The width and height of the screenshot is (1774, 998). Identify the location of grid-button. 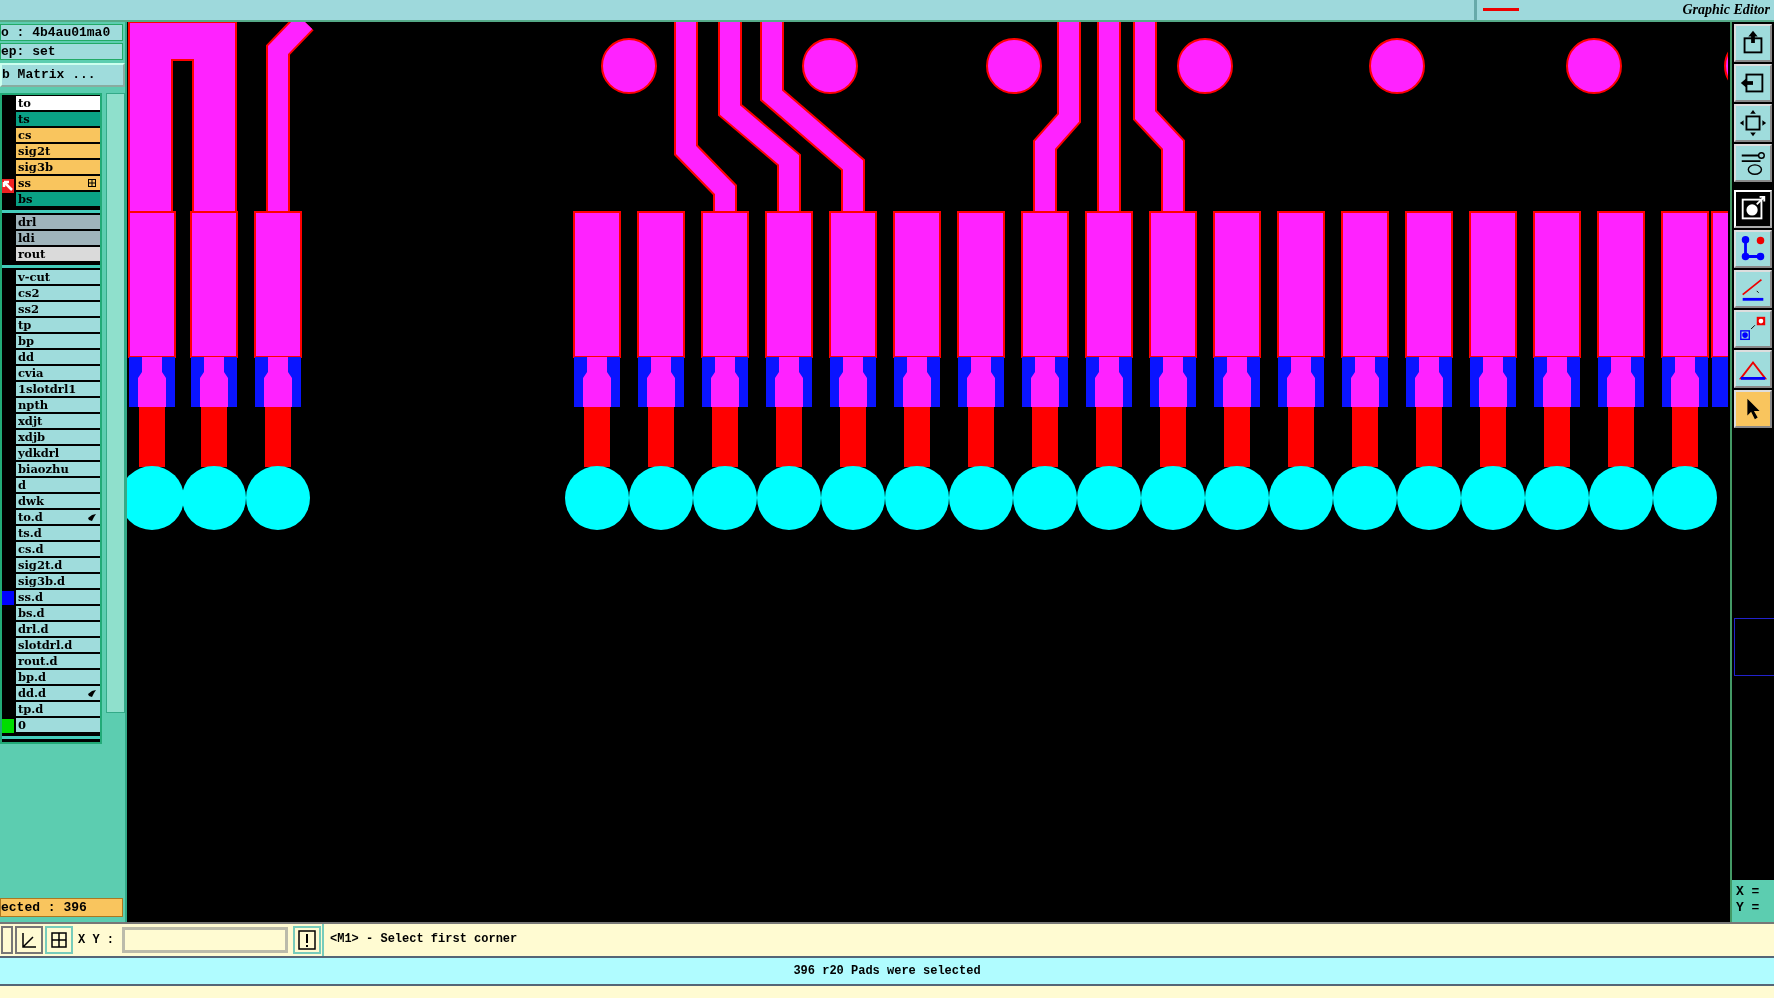
(59, 940).